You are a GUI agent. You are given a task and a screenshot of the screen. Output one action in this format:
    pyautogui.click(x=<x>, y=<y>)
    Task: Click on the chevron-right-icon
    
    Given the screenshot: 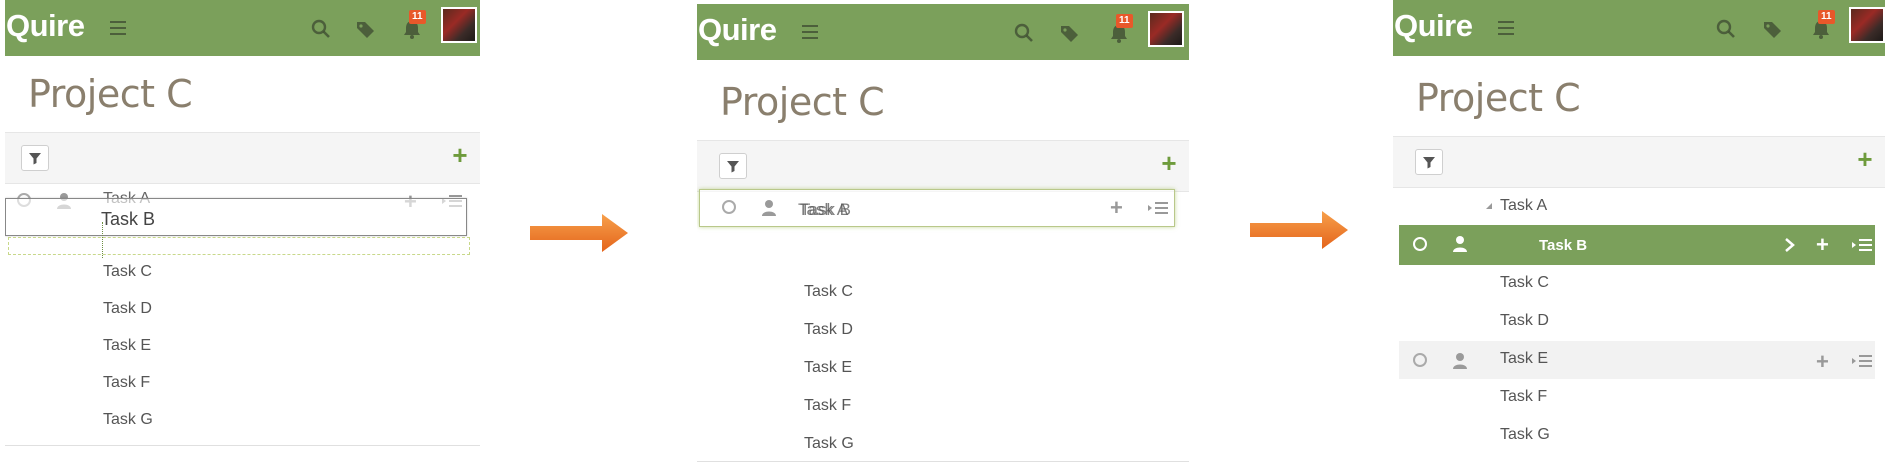 What is the action you would take?
    pyautogui.click(x=1790, y=245)
    